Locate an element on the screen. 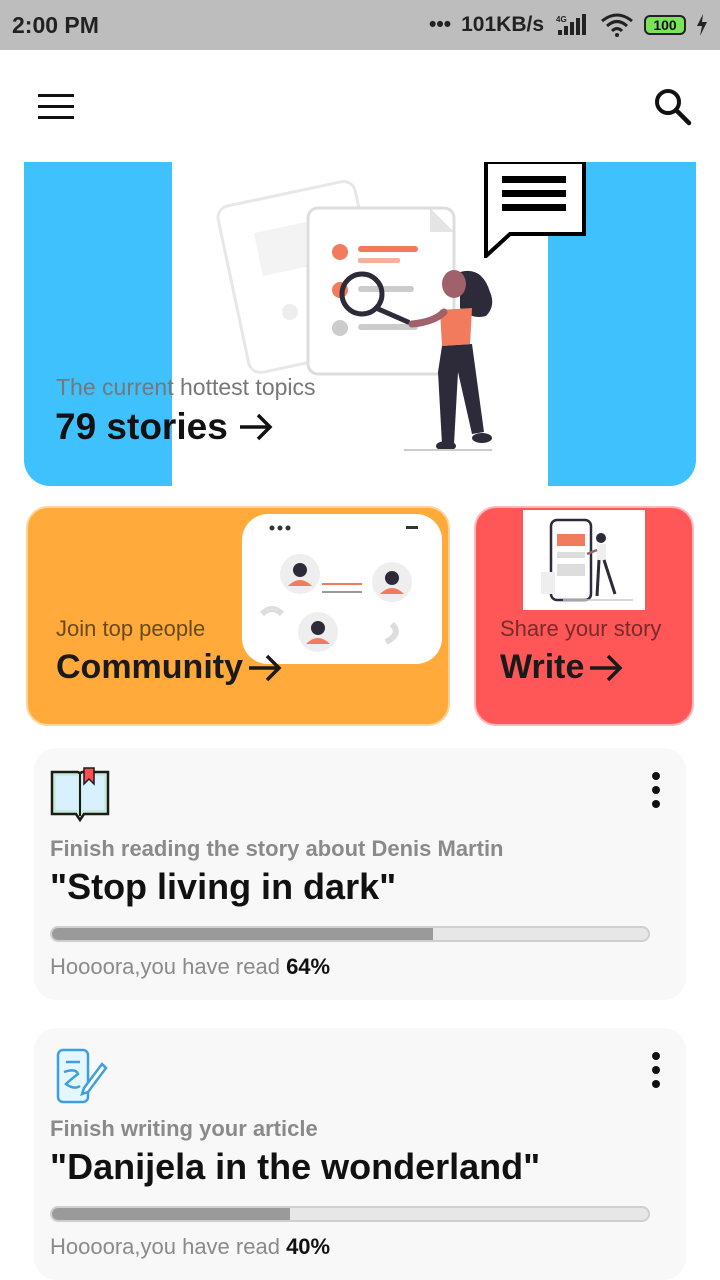  card-subtitle: Finish writing your article is located at coordinates (184, 1128).